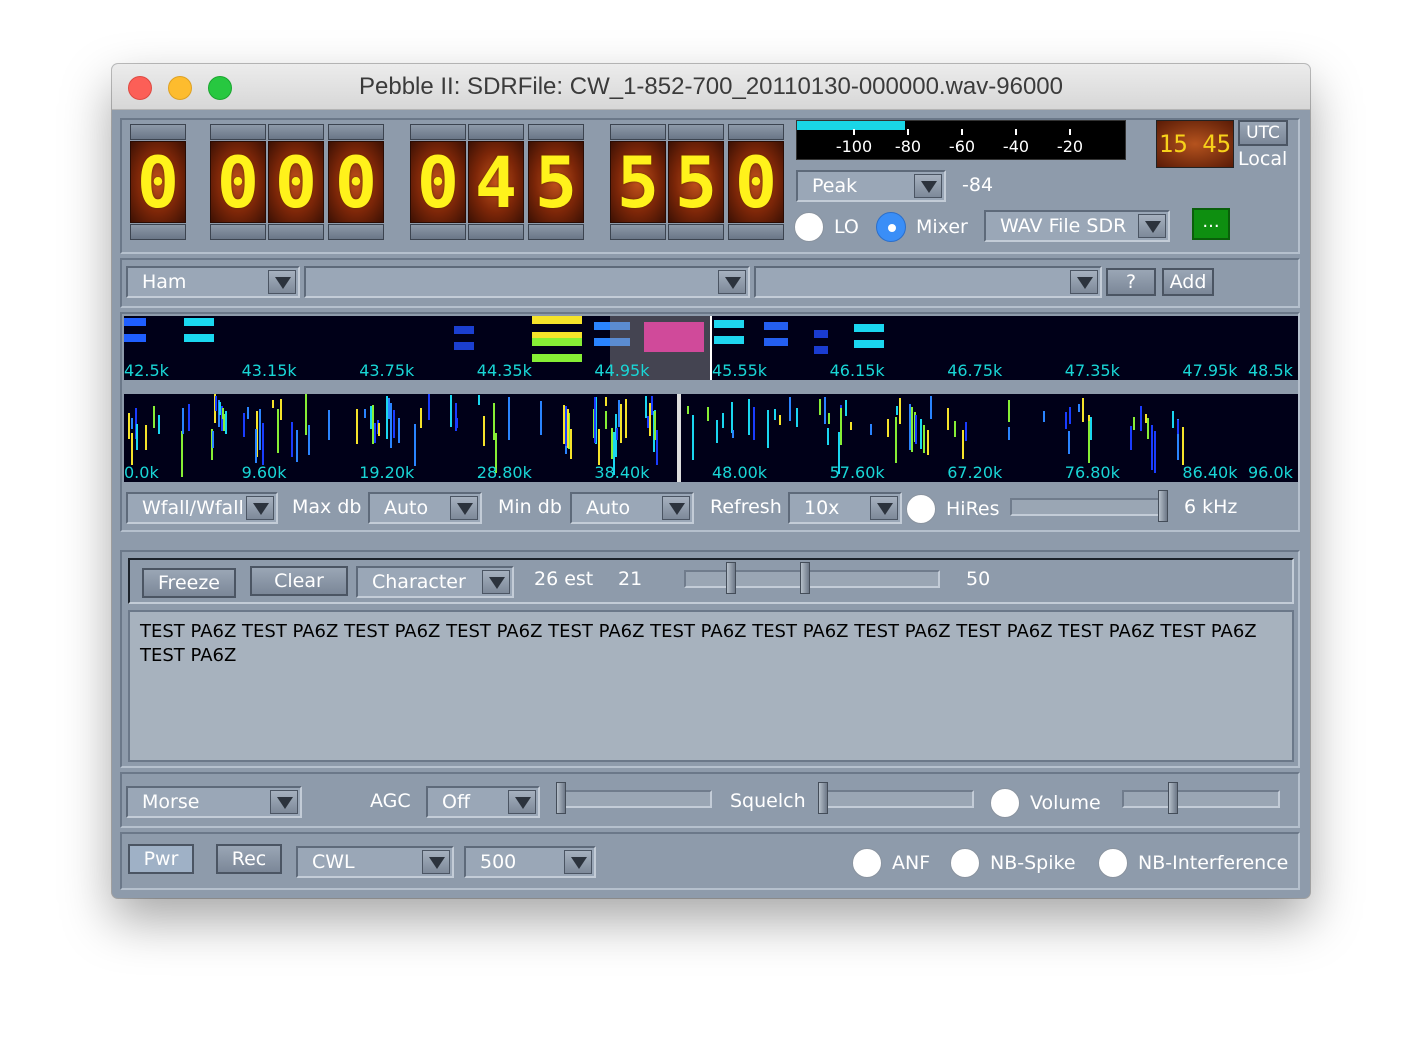 The height and width of the screenshot is (1060, 1422). Describe the element at coordinates (891, 227) in the screenshot. I see `mixer-radio` at that location.